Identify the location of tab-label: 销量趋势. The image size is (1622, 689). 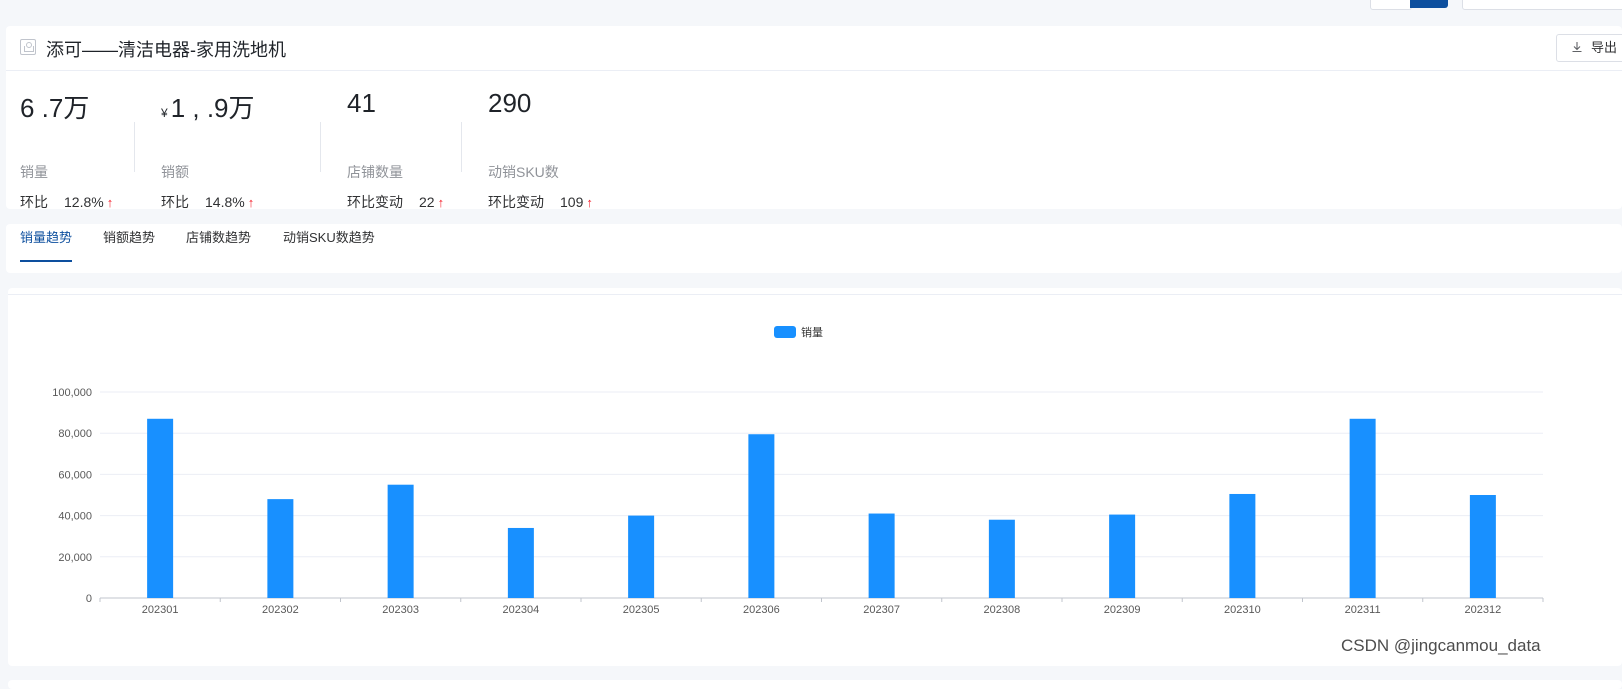
(46, 237).